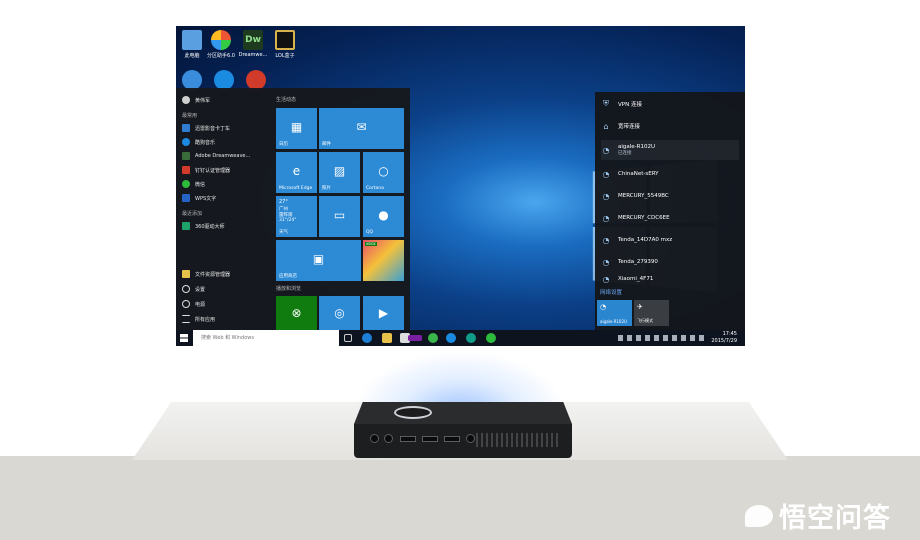 The width and height of the screenshot is (920, 540). I want to click on partition-assistant-icon, so click(221, 40).